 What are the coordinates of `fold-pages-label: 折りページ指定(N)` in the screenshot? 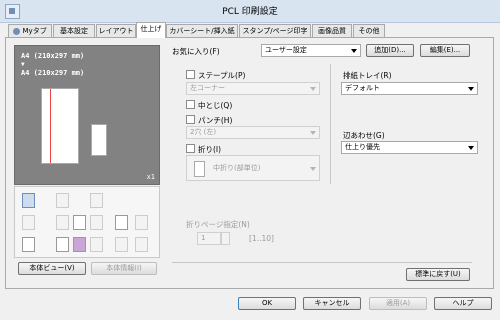 It's located at (218, 224).